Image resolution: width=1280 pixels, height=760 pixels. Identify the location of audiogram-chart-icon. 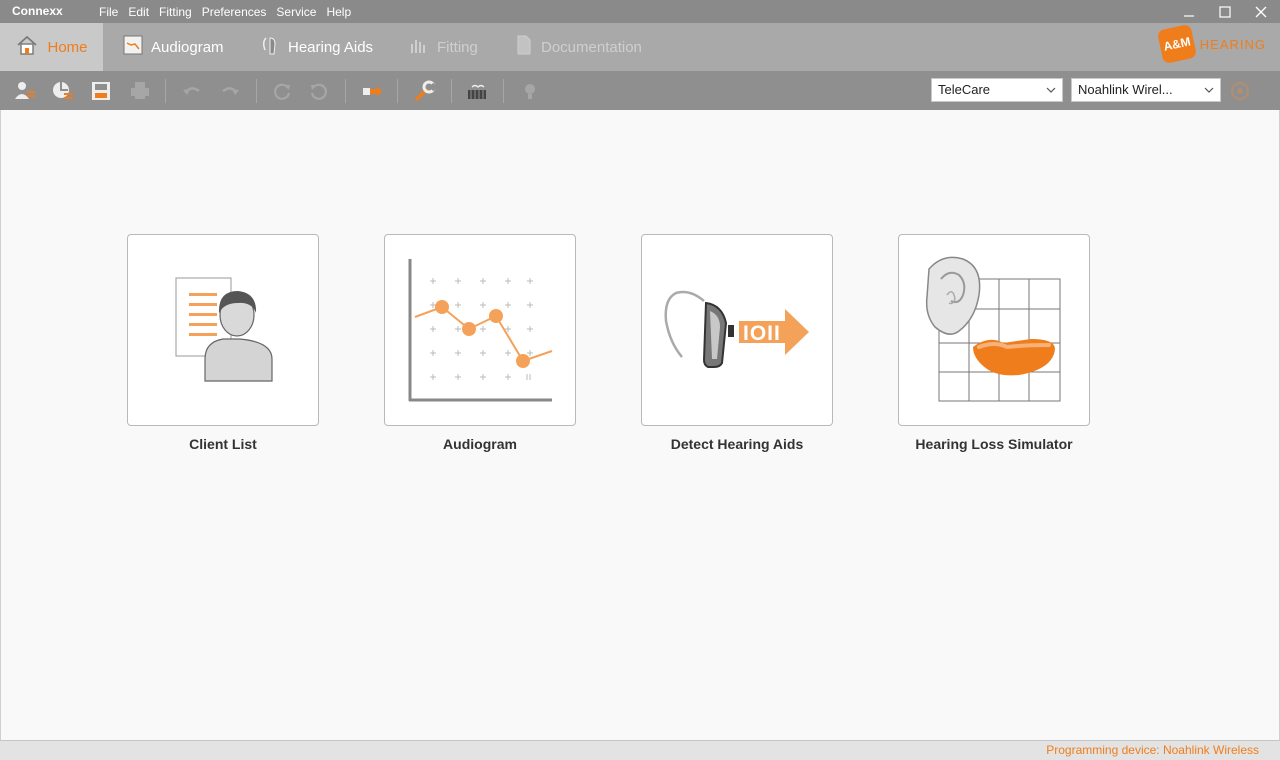
(480, 330).